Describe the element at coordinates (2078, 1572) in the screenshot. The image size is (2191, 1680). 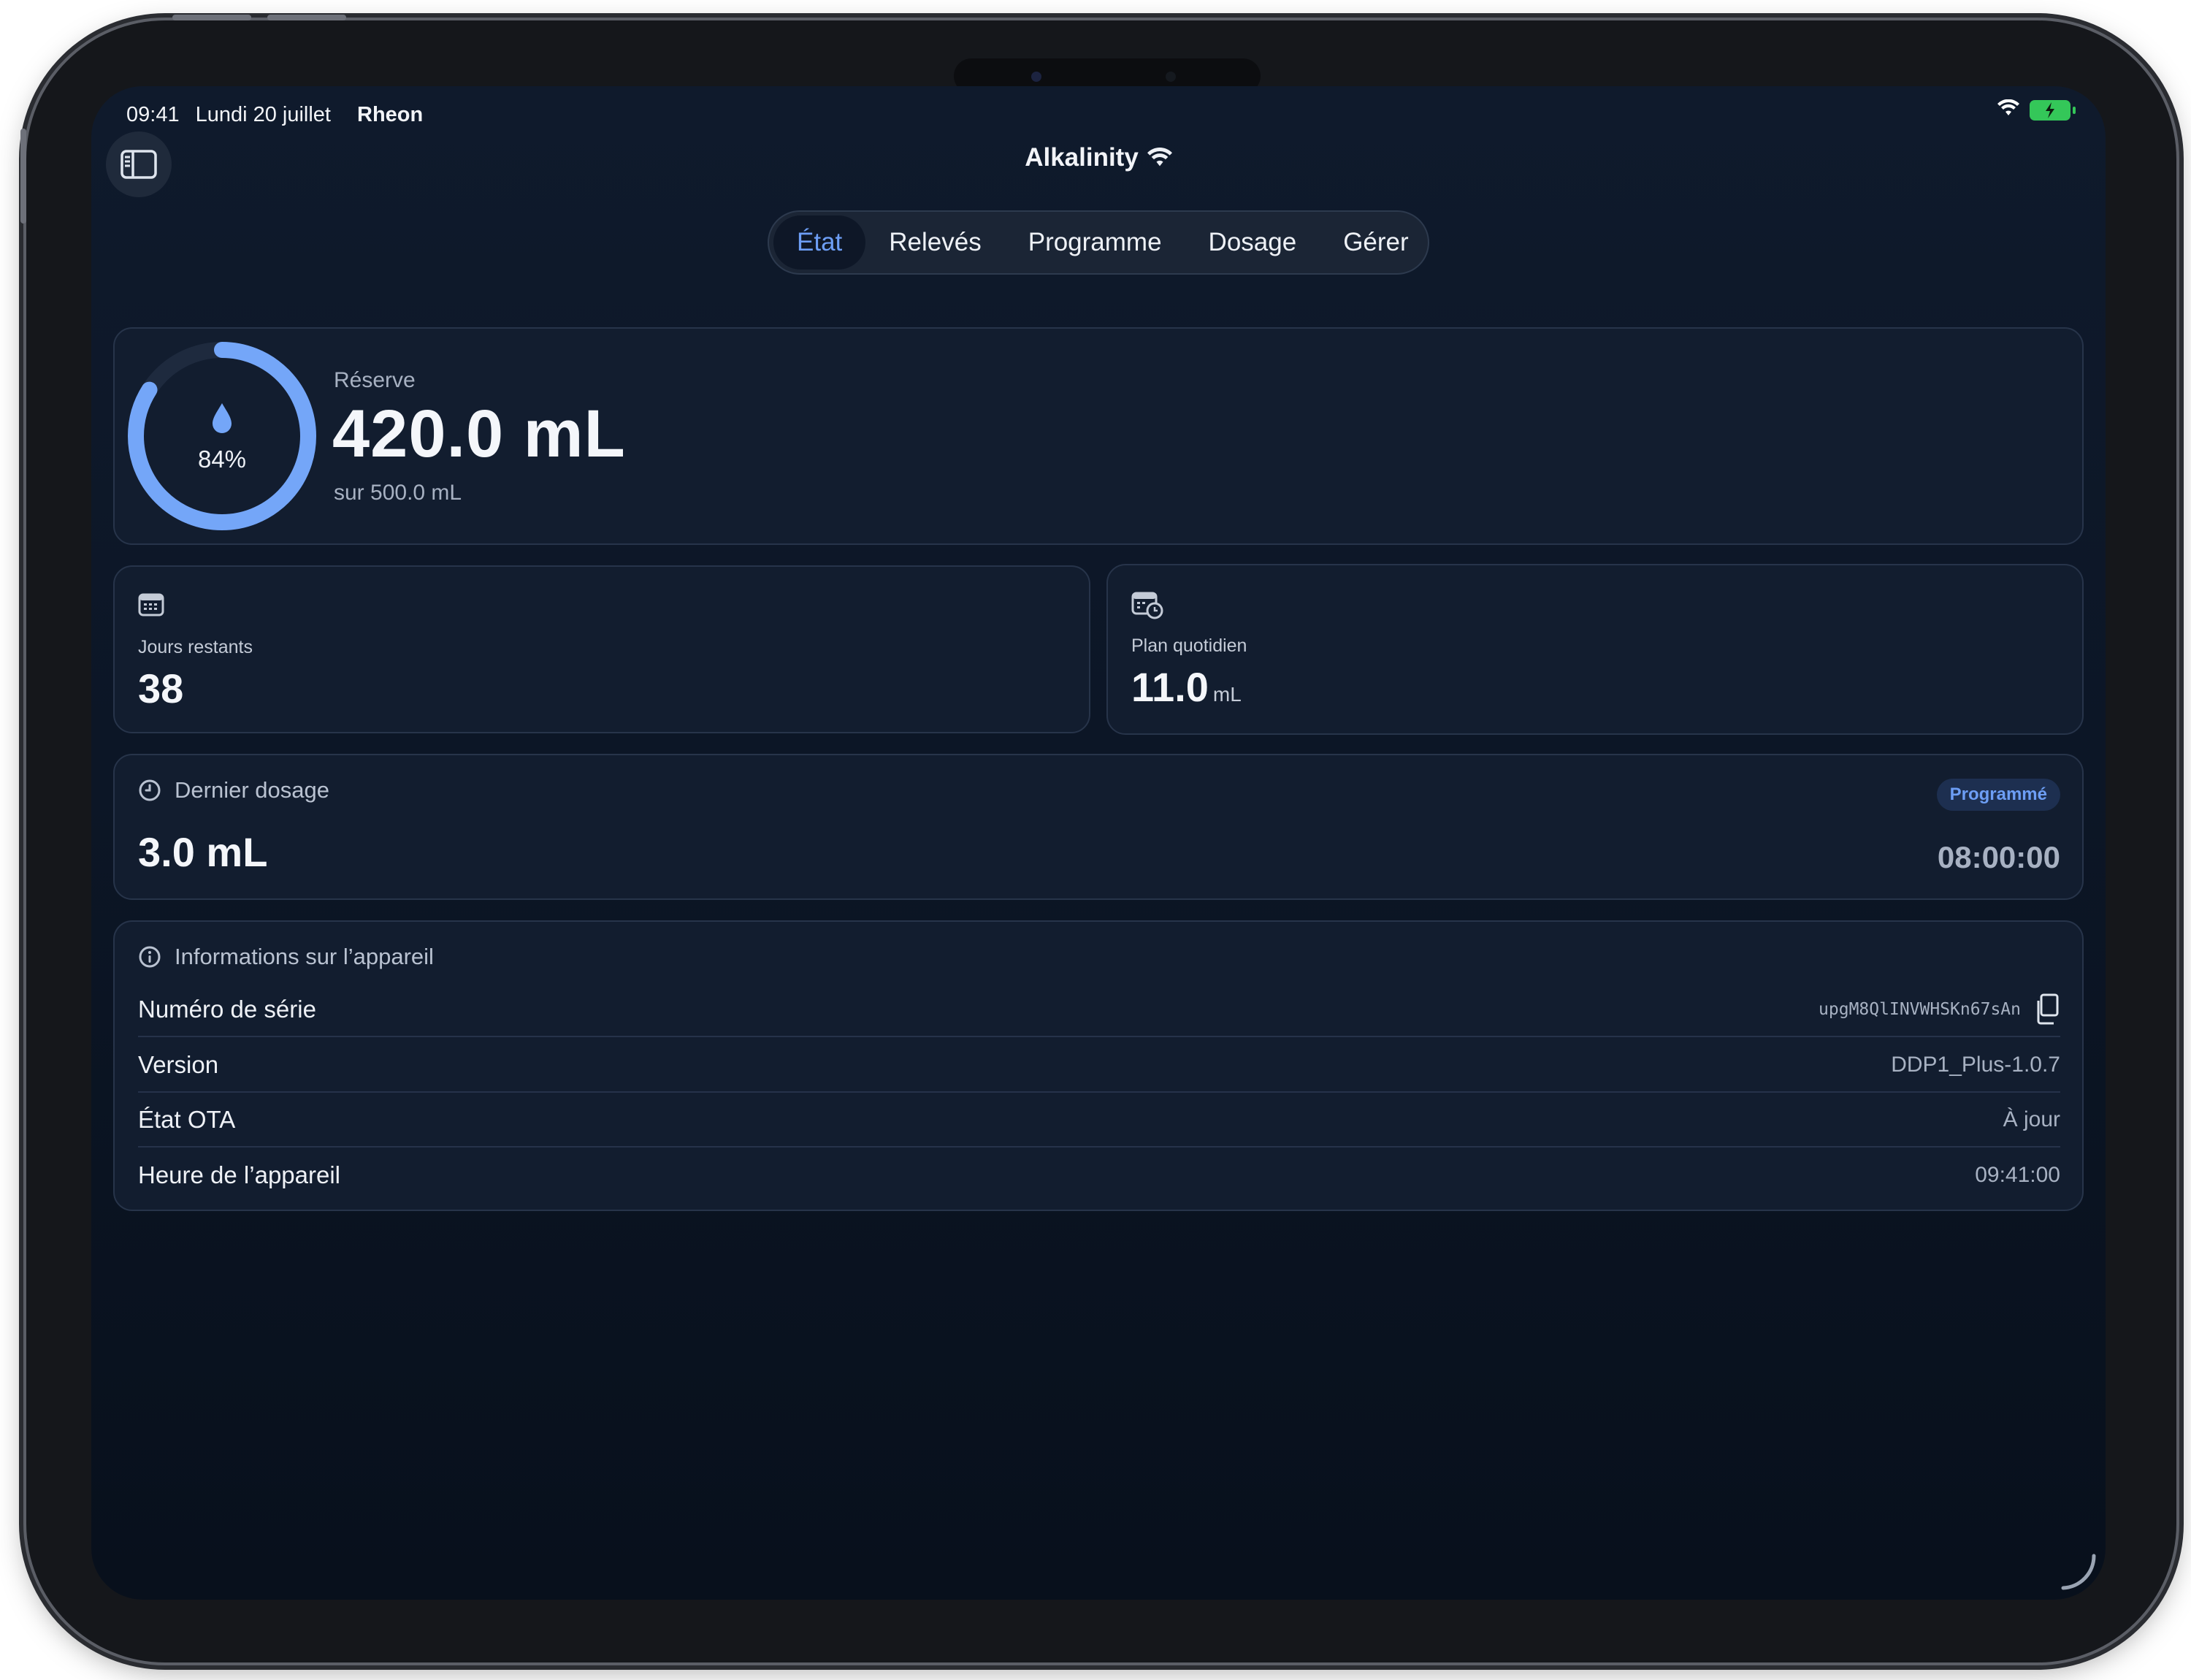
I see `resize-handle-icon` at that location.